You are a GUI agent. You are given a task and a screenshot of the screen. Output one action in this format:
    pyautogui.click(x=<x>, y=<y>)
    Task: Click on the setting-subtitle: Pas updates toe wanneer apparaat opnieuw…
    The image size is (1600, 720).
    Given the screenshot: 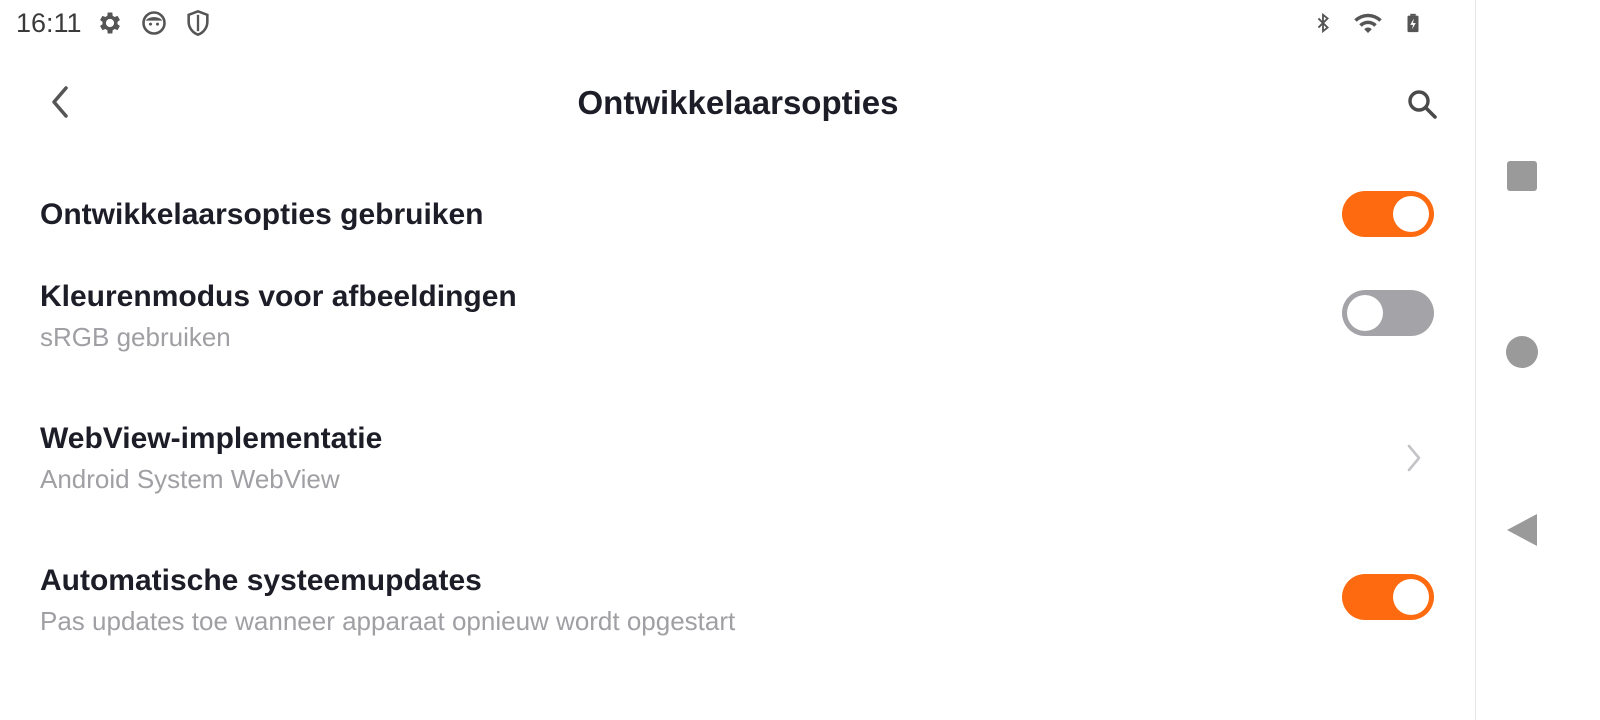 What is the action you would take?
    pyautogui.click(x=388, y=621)
    